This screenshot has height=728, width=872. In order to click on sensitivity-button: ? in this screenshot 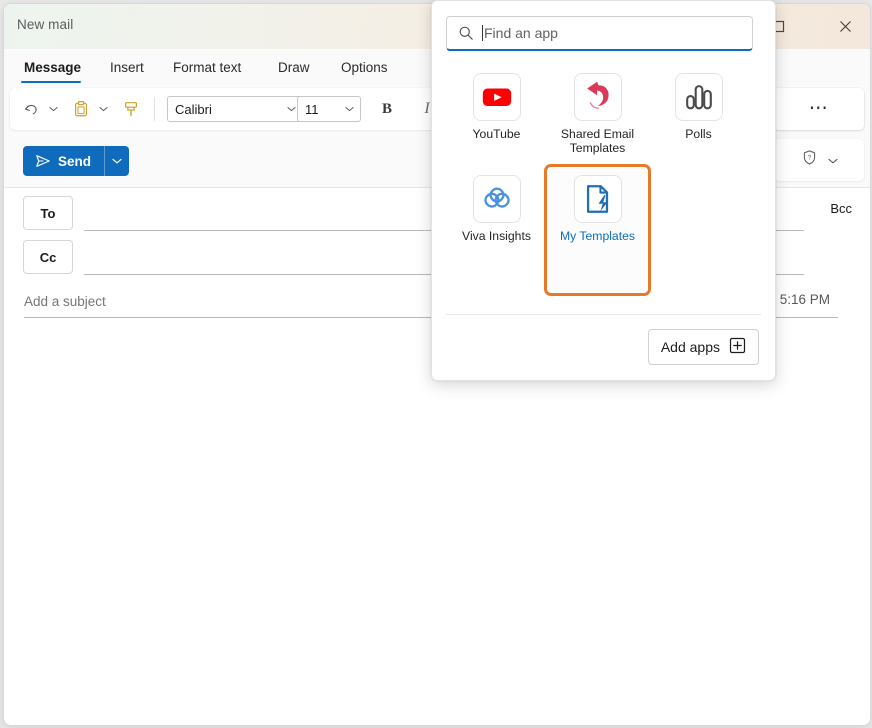, I will do `click(809, 160)`.